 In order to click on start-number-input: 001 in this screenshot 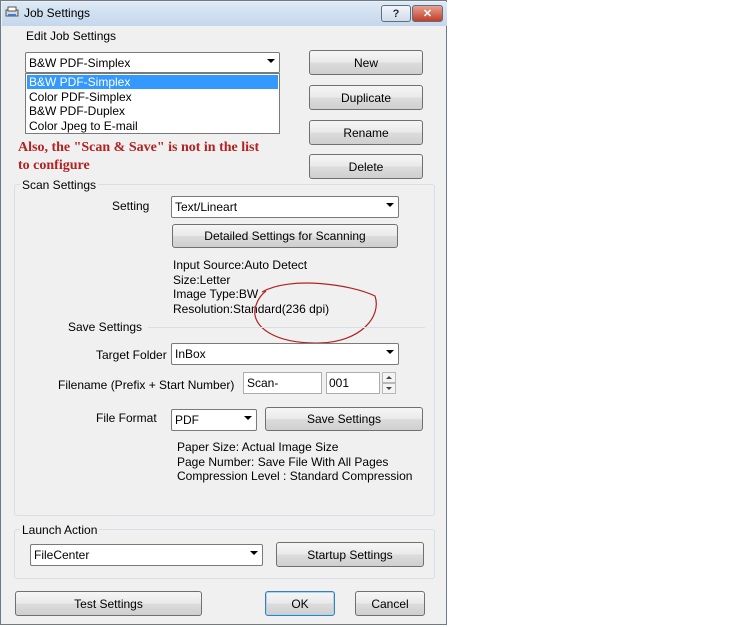, I will do `click(353, 383)`.